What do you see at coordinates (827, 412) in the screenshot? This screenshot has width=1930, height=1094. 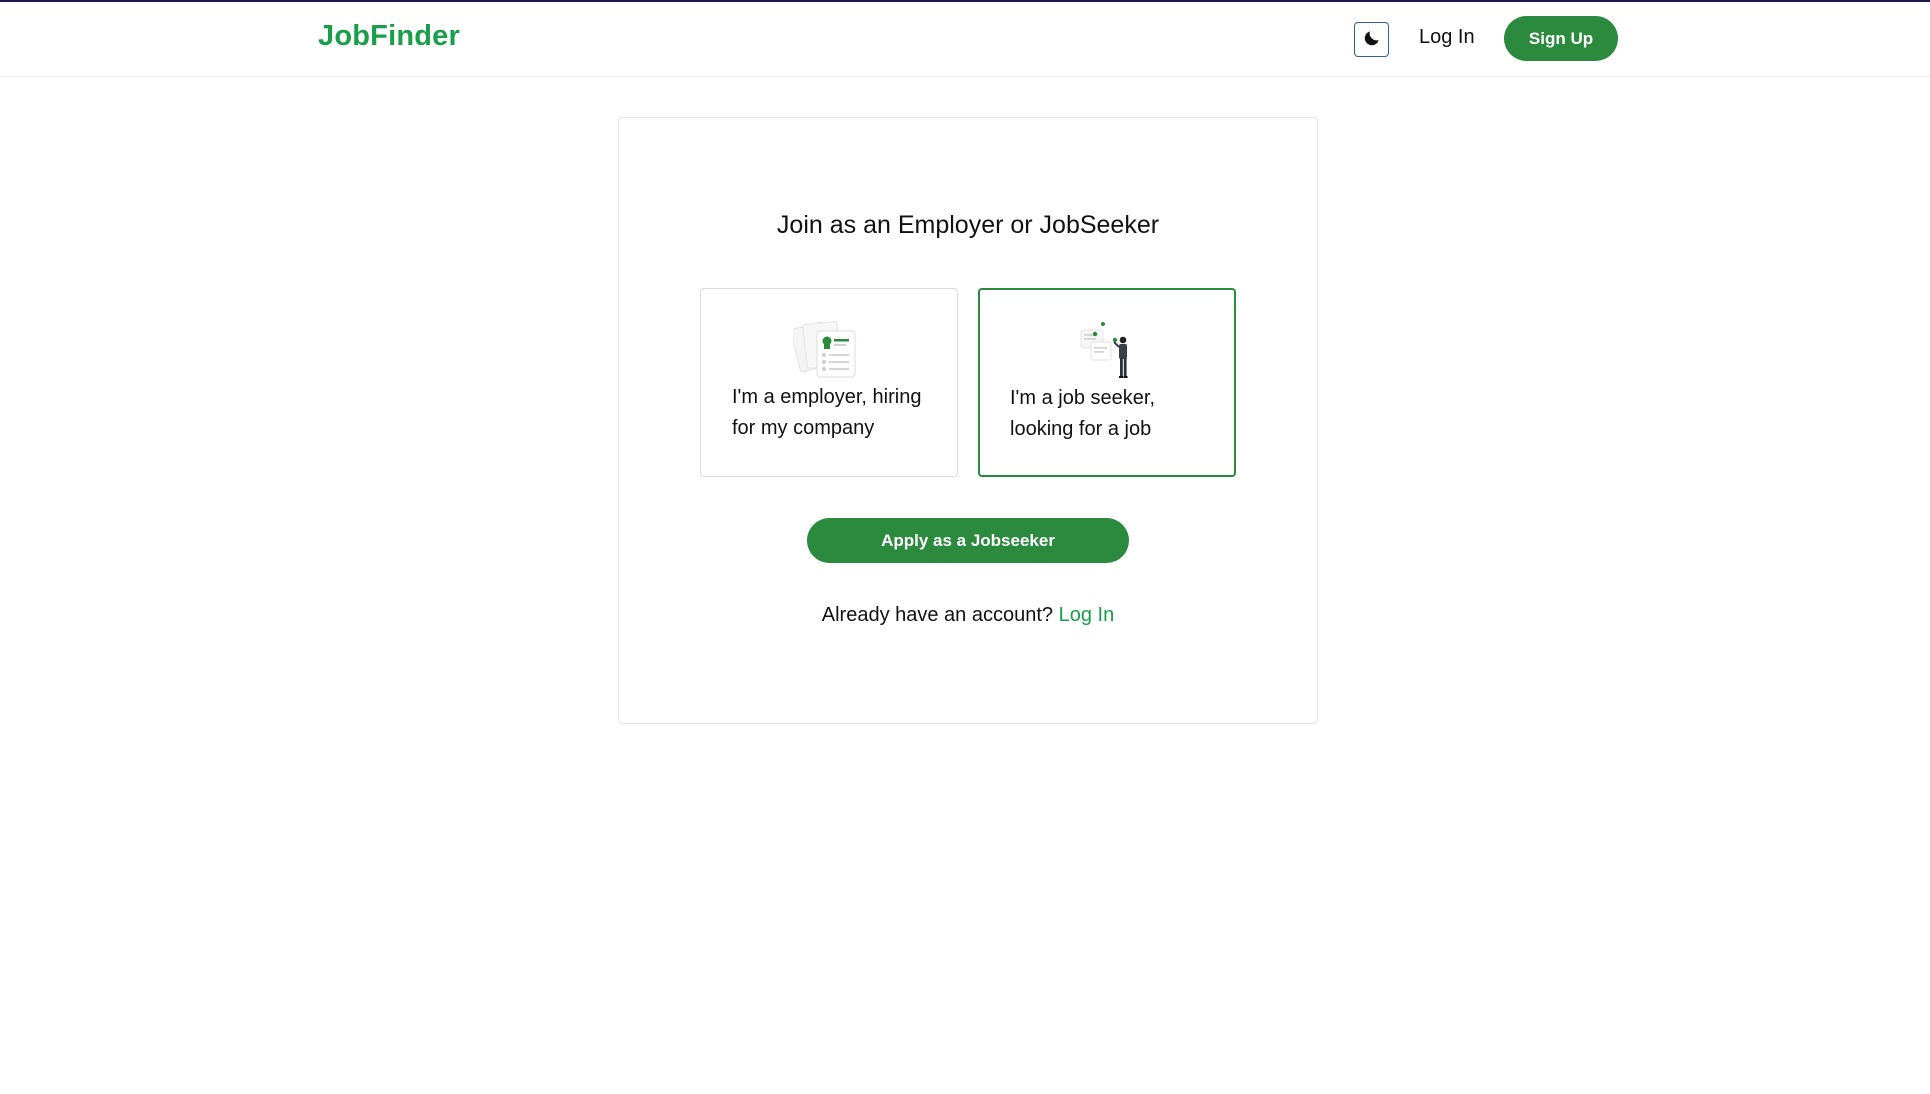 I see `employer-option-label: I'm a employer, hiring for my company` at bounding box center [827, 412].